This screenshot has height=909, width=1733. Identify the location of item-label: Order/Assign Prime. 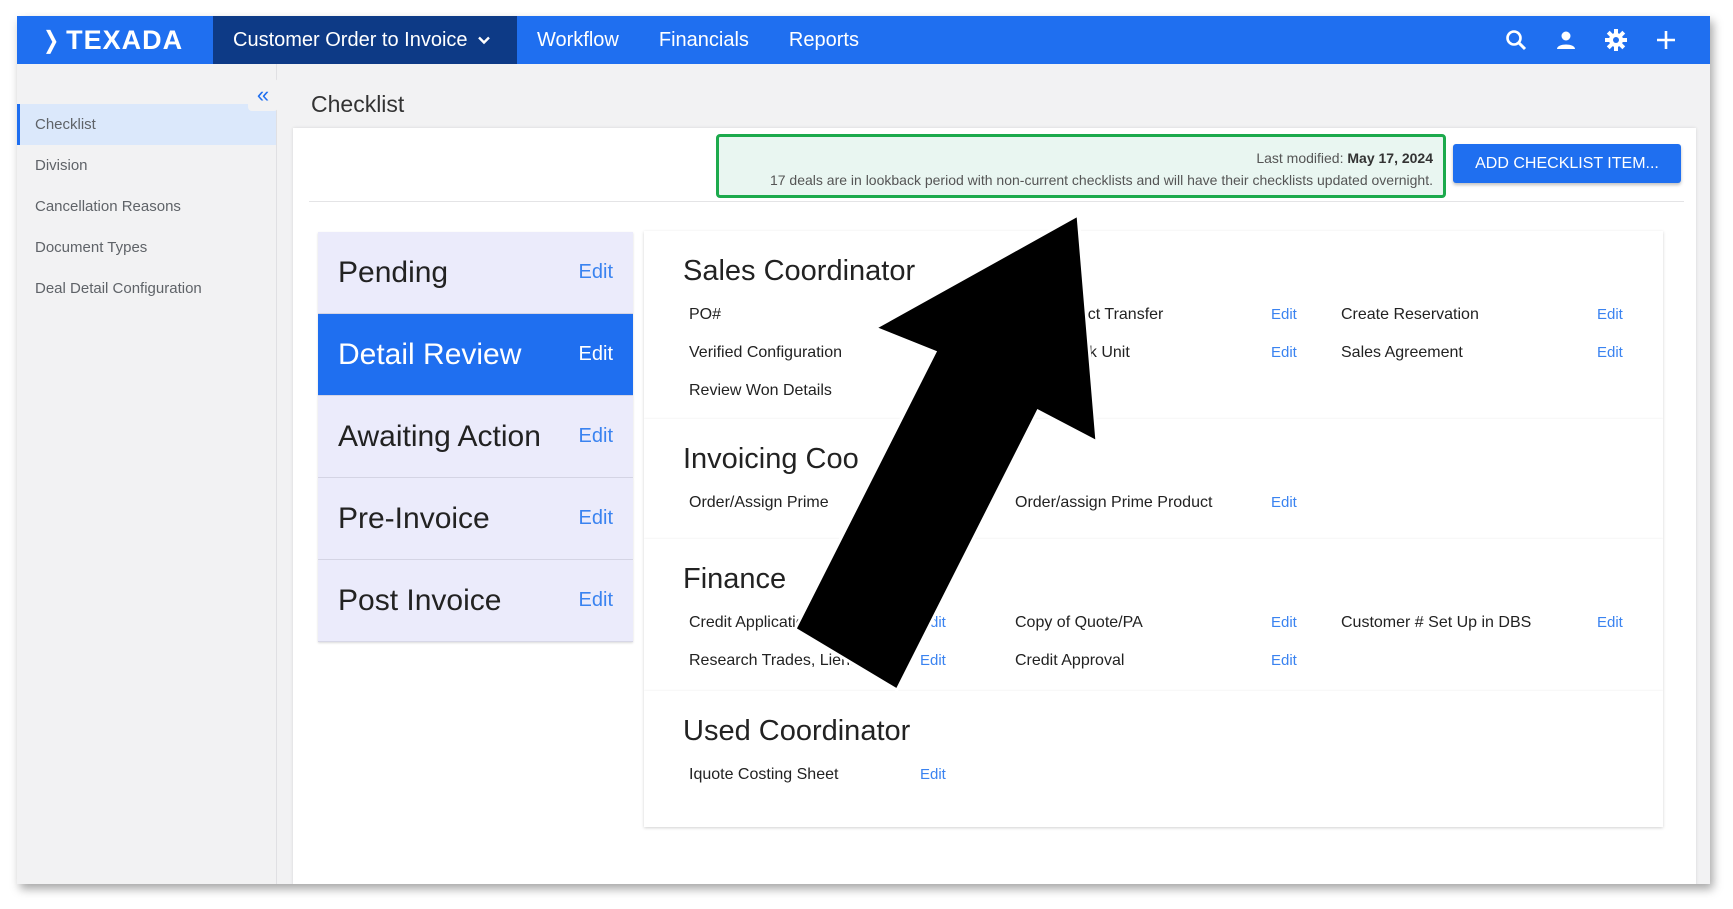
(759, 502).